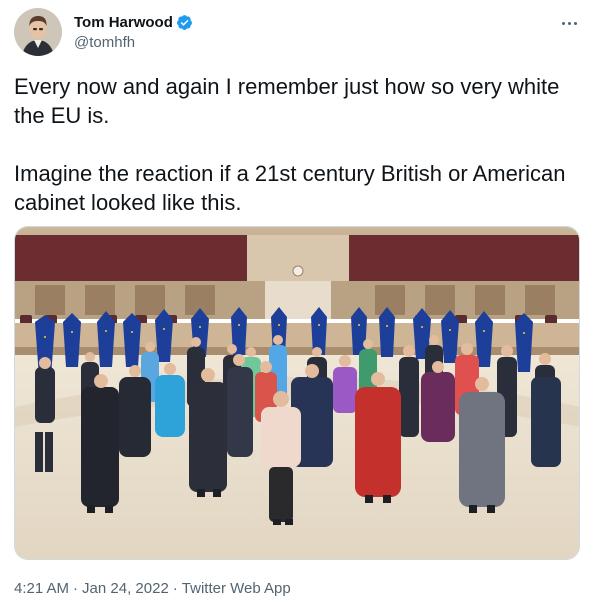 This screenshot has width=596, height=611. Describe the element at coordinates (569, 23) in the screenshot. I see `more-options-icon` at that location.